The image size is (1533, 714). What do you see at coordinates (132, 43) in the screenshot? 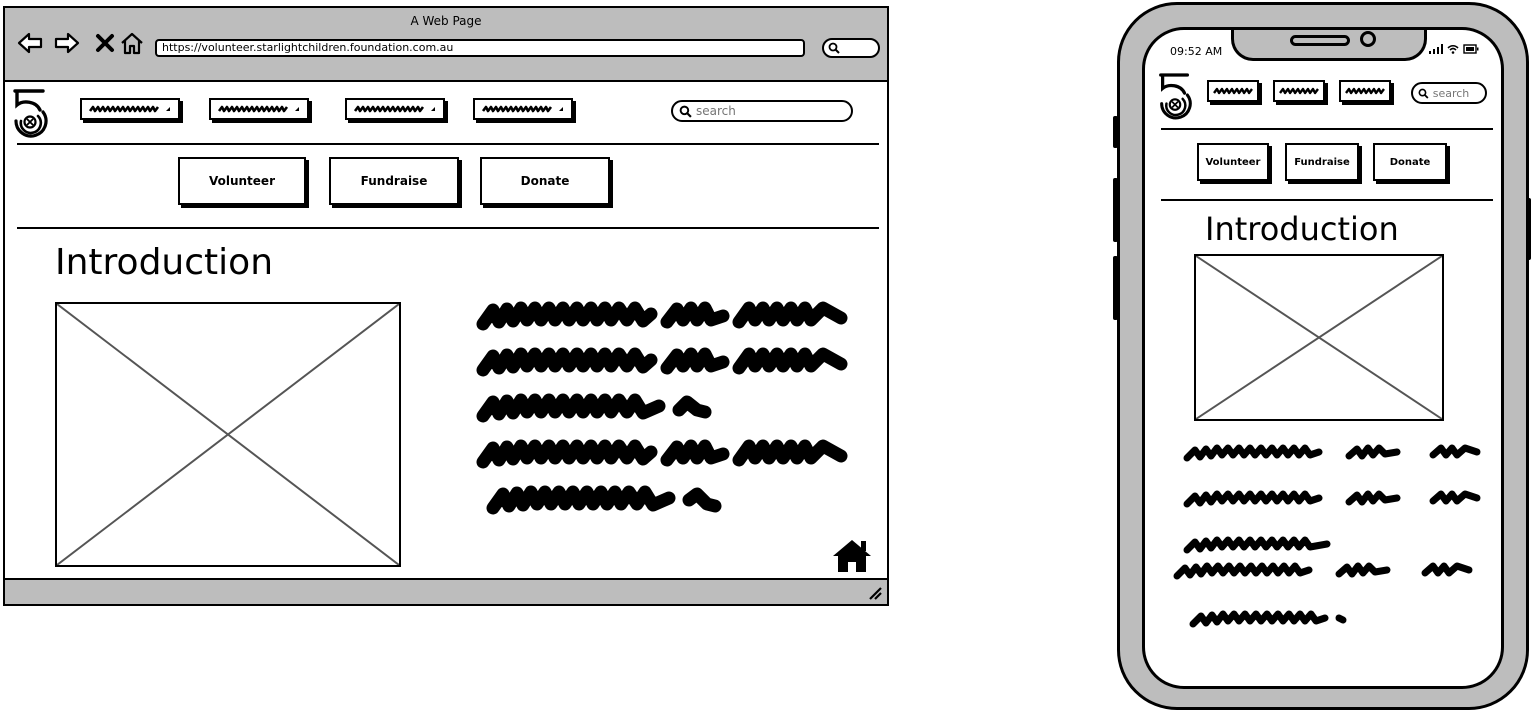
I see `home-outline-icon` at bounding box center [132, 43].